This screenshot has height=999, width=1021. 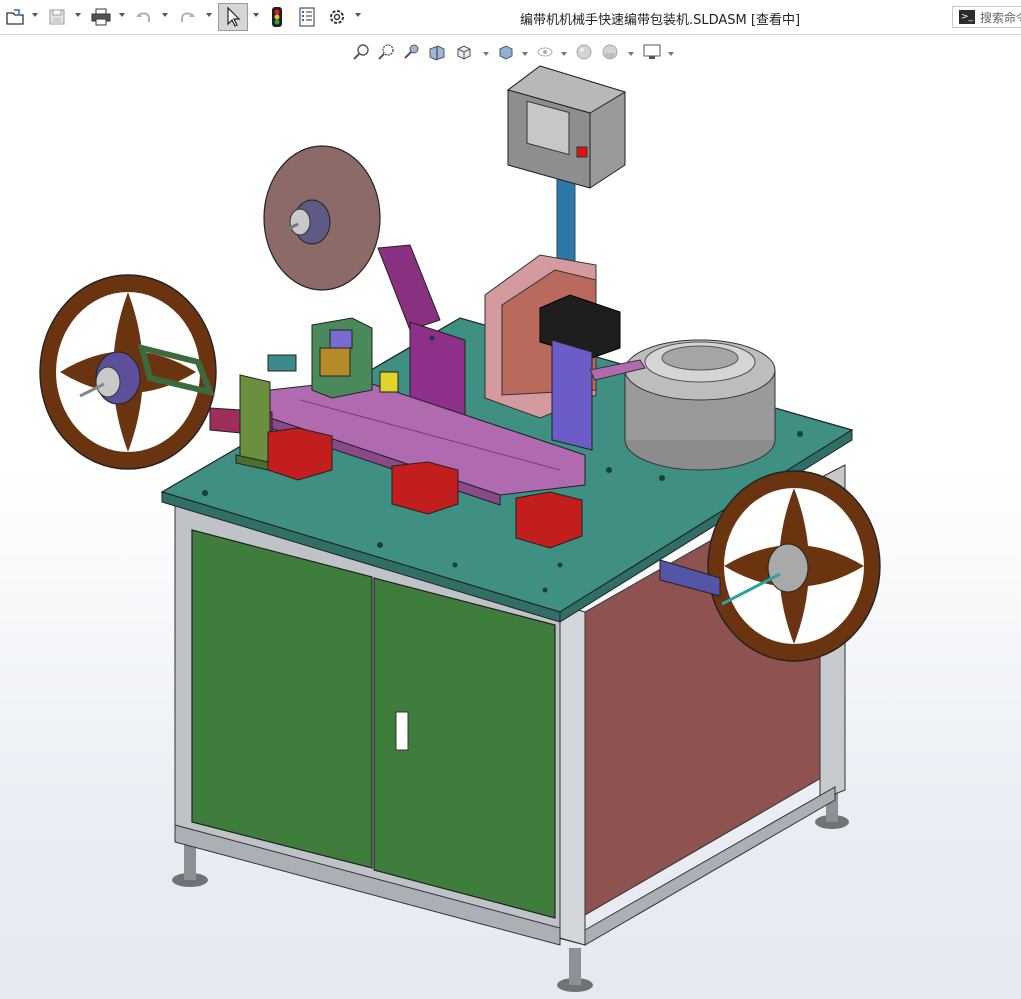 What do you see at coordinates (337, 17) in the screenshot?
I see `options-gear-icon` at bounding box center [337, 17].